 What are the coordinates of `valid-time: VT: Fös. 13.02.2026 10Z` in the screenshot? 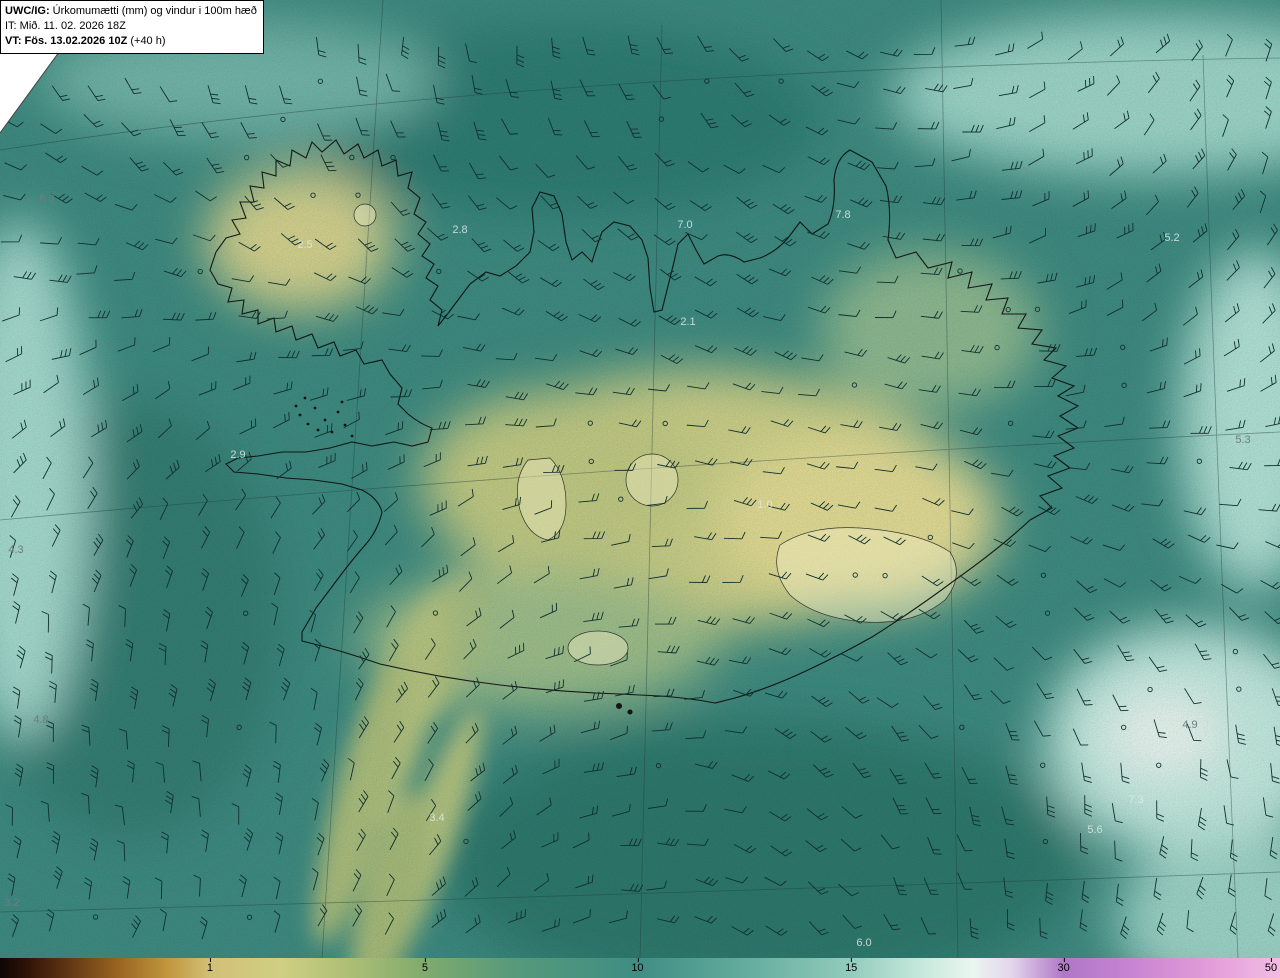 It's located at (66, 40).